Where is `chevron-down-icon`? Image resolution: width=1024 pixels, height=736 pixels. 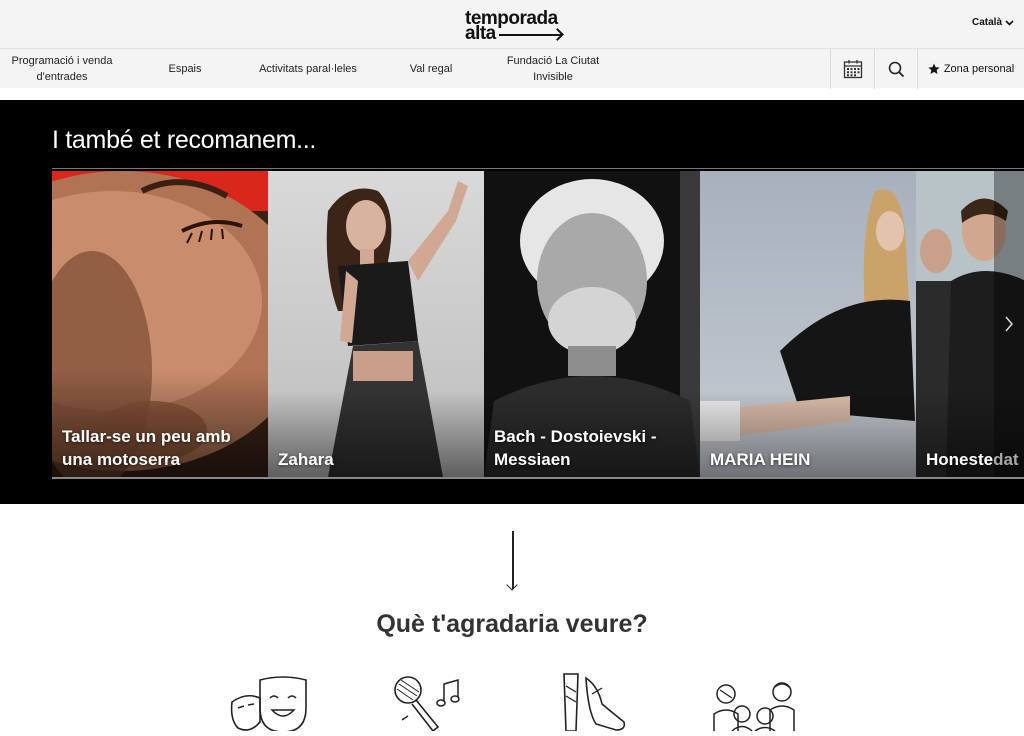
chevron-down-icon is located at coordinates (1009, 22).